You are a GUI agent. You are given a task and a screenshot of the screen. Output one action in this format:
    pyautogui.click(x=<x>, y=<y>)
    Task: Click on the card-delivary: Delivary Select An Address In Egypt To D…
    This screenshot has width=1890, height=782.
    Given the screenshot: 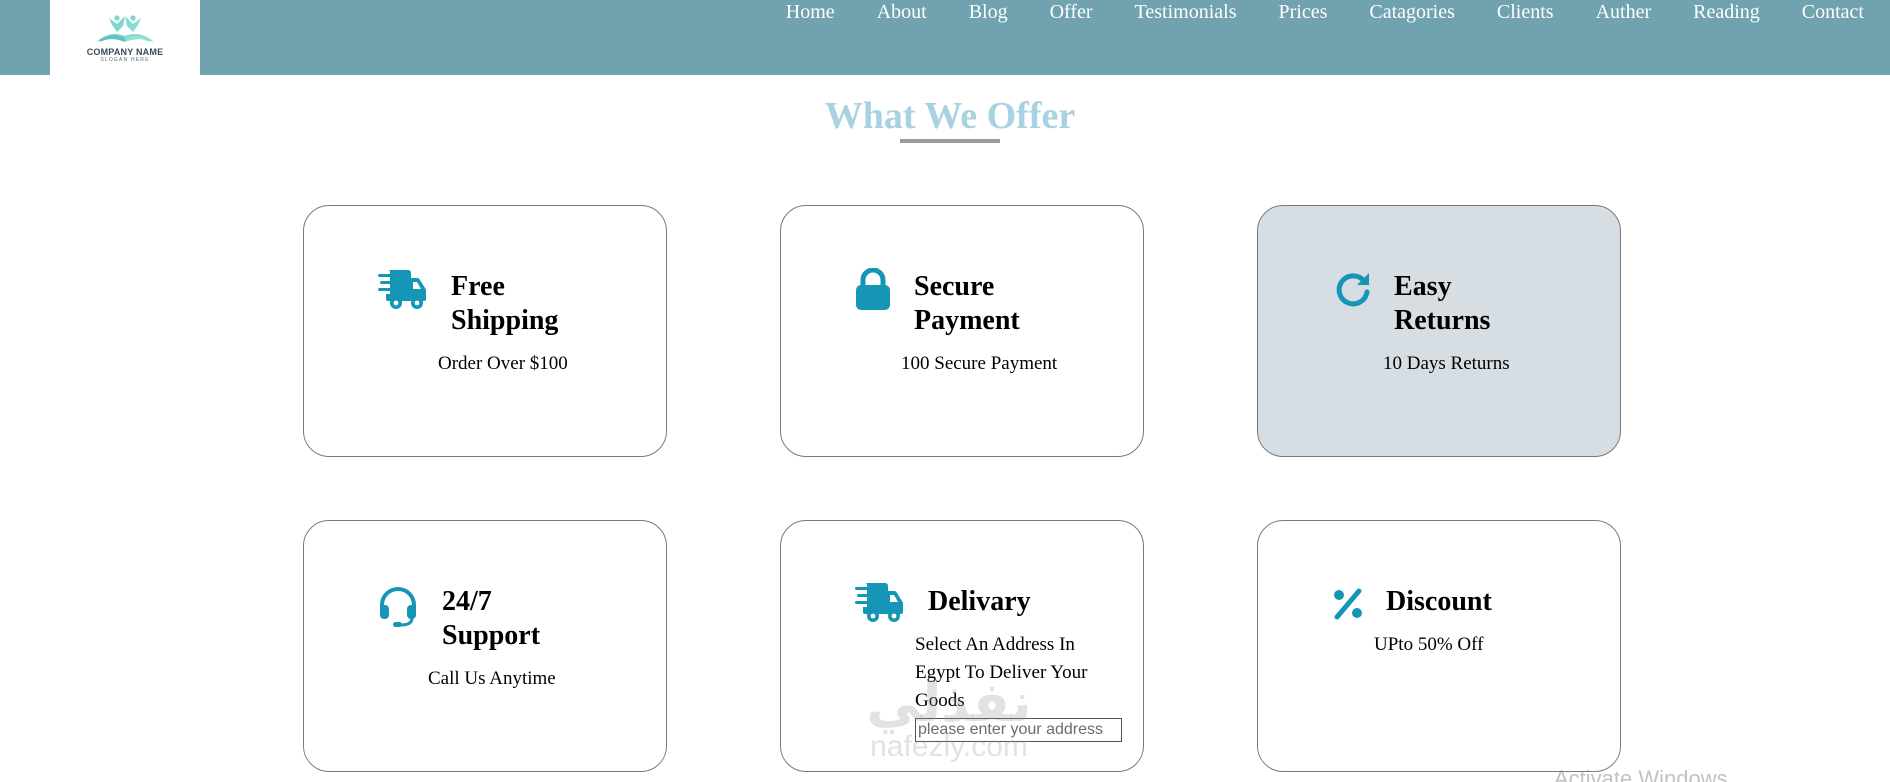 What is the action you would take?
    pyautogui.click(x=962, y=646)
    